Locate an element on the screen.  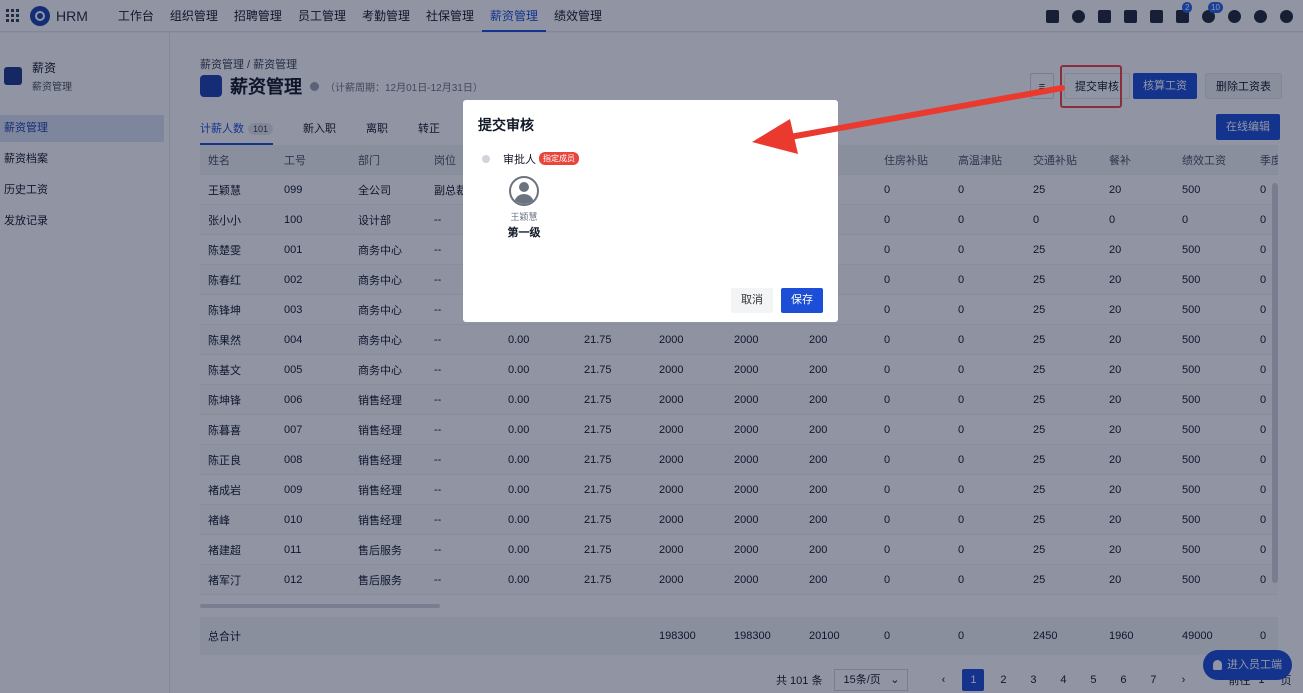
arrow-shaft is located at coordinates (926, 112).